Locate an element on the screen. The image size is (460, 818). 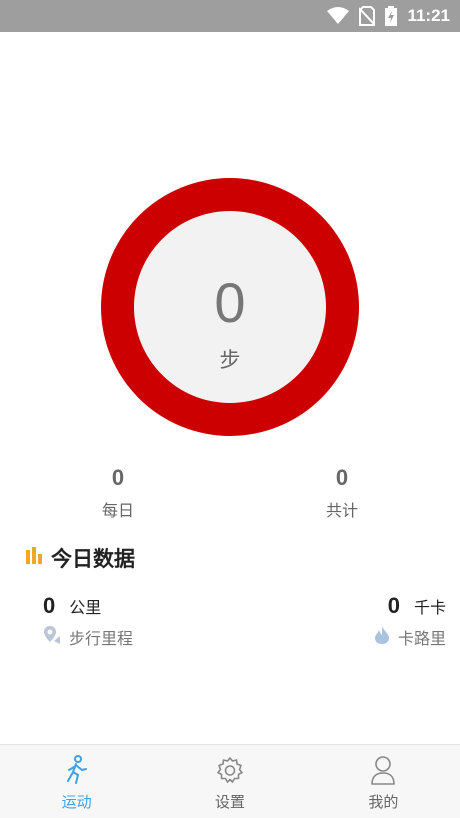
tab-settings-label: 设置 is located at coordinates (229, 802).